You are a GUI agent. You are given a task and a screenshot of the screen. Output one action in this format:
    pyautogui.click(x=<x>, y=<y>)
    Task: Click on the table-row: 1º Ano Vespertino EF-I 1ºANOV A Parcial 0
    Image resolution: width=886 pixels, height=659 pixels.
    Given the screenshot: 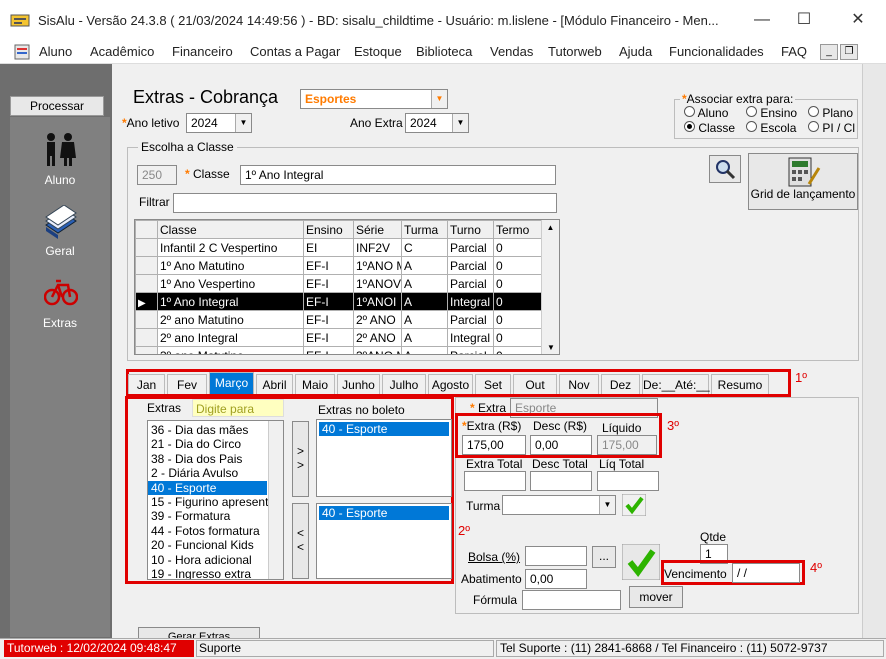 What is the action you would take?
    pyautogui.click(x=338, y=283)
    